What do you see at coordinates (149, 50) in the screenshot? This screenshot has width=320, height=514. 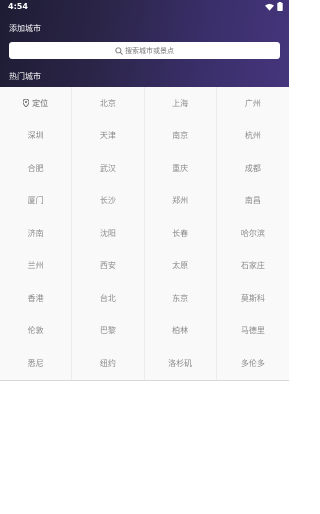 I see `search-placeholder: 搜索城市或景点` at bounding box center [149, 50].